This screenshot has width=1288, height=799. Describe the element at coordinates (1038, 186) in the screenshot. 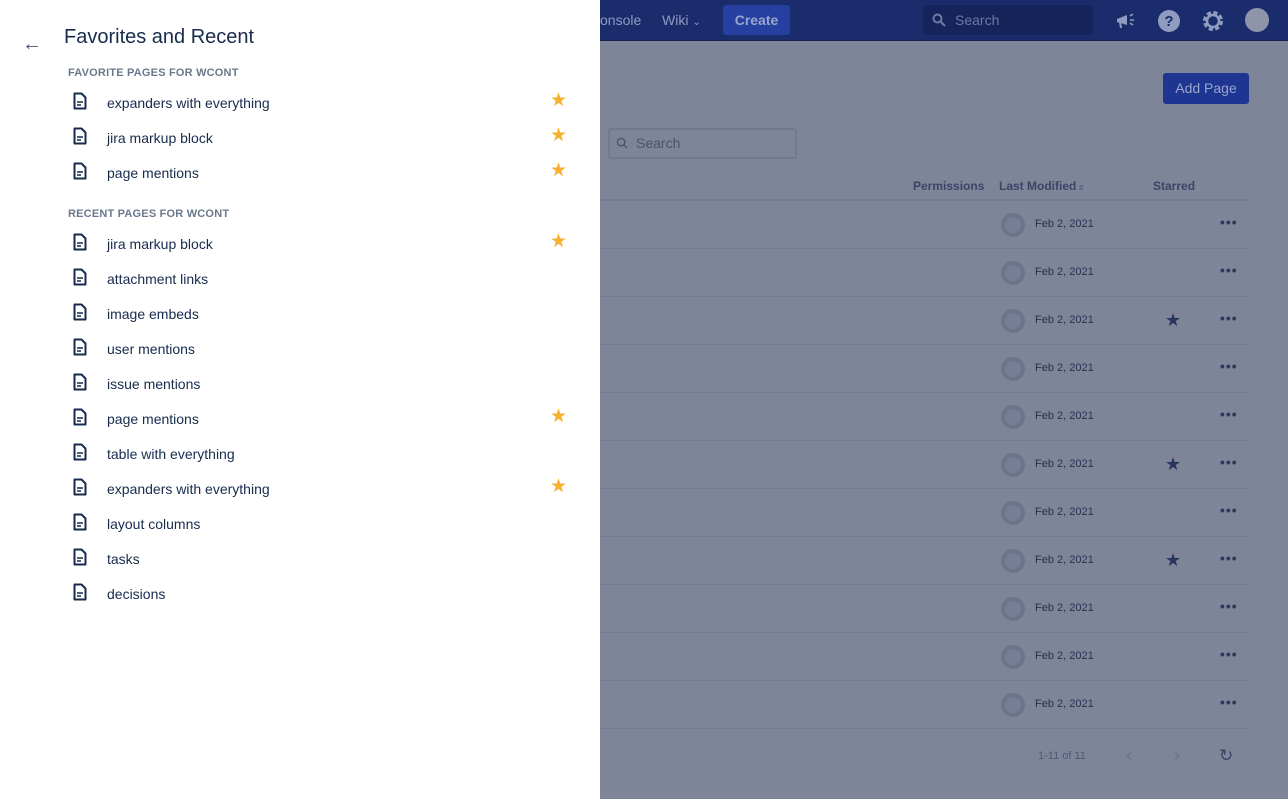

I see `column-label: Last Modified` at that location.